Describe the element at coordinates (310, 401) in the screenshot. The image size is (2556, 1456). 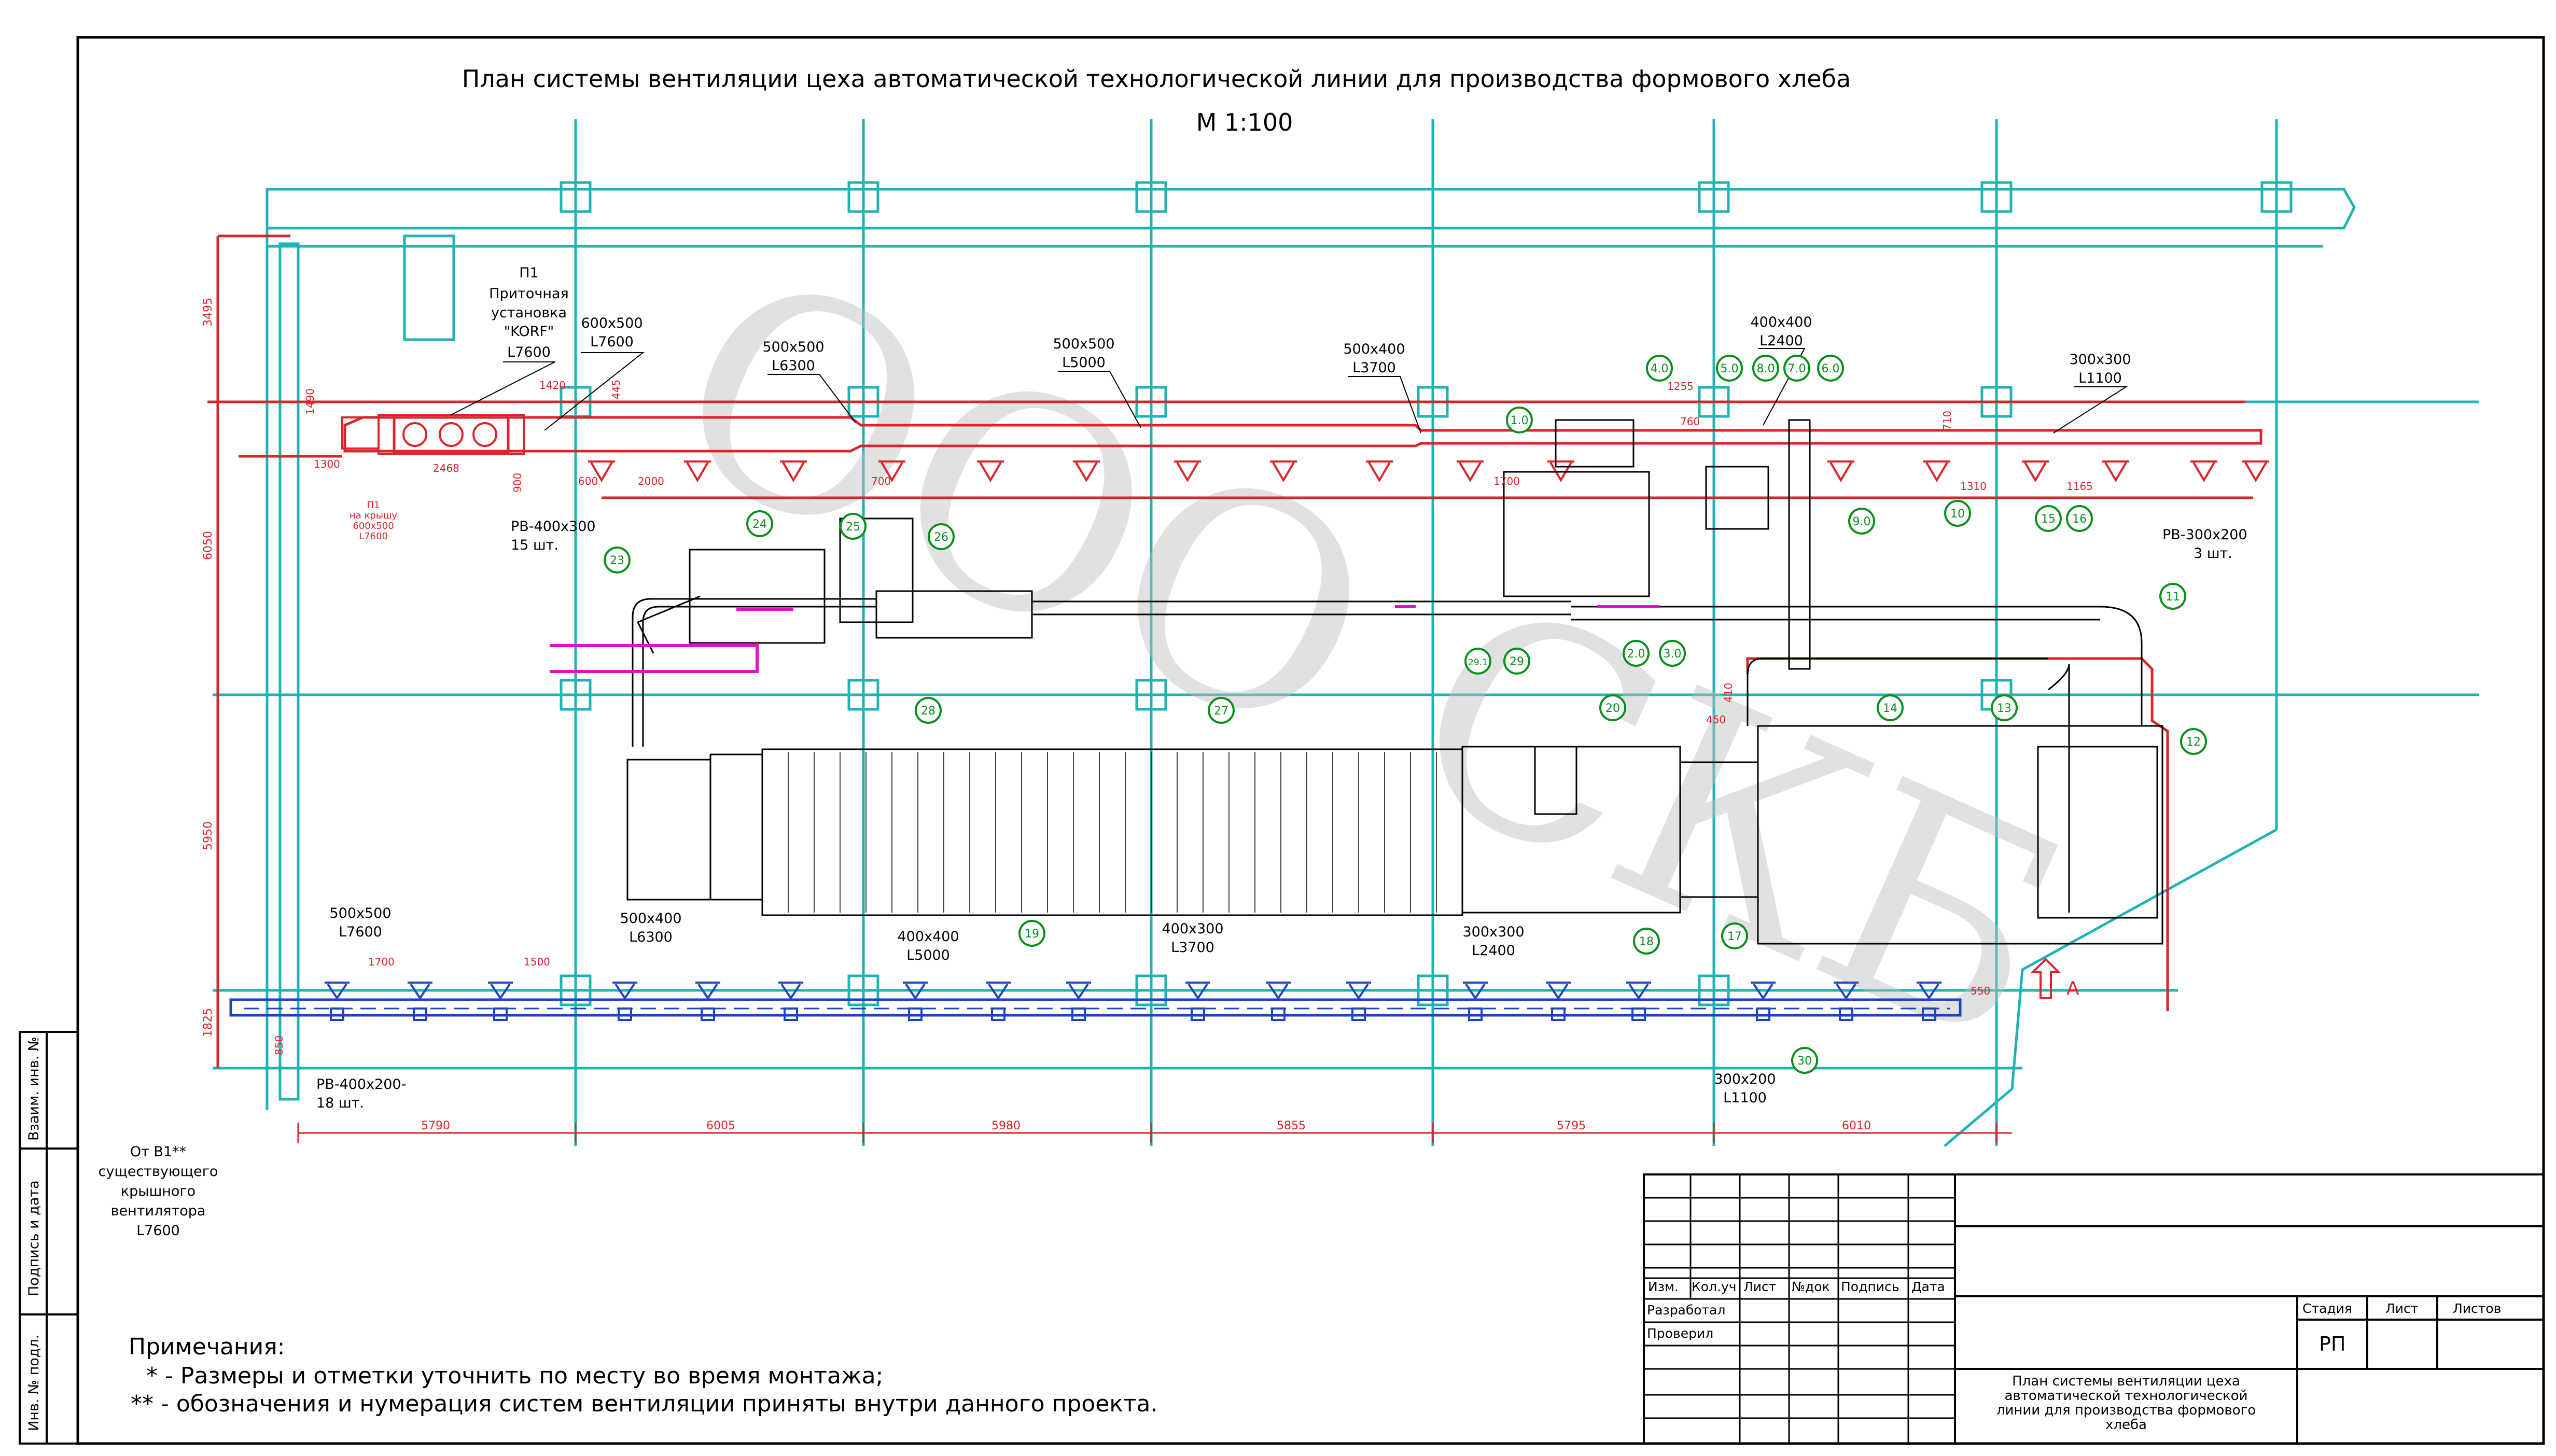
I see `svg-text: 1490` at that location.